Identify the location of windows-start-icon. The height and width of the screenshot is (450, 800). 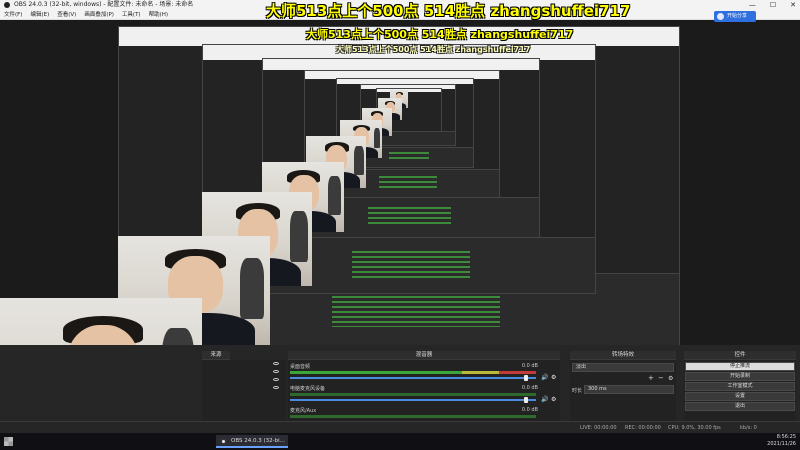
(8, 441).